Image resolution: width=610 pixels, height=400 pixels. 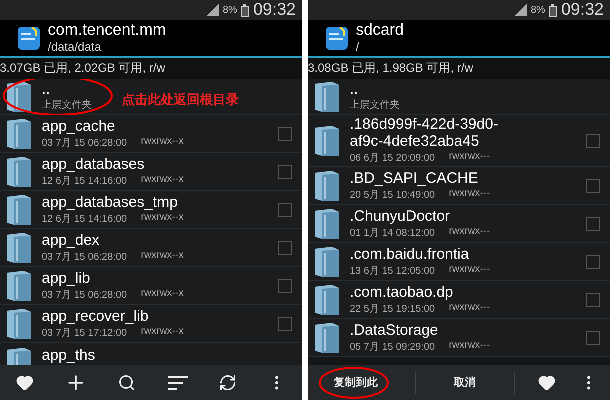 What do you see at coordinates (402, 292) in the screenshot?
I see `file-name: .com.taobao.dp` at bounding box center [402, 292].